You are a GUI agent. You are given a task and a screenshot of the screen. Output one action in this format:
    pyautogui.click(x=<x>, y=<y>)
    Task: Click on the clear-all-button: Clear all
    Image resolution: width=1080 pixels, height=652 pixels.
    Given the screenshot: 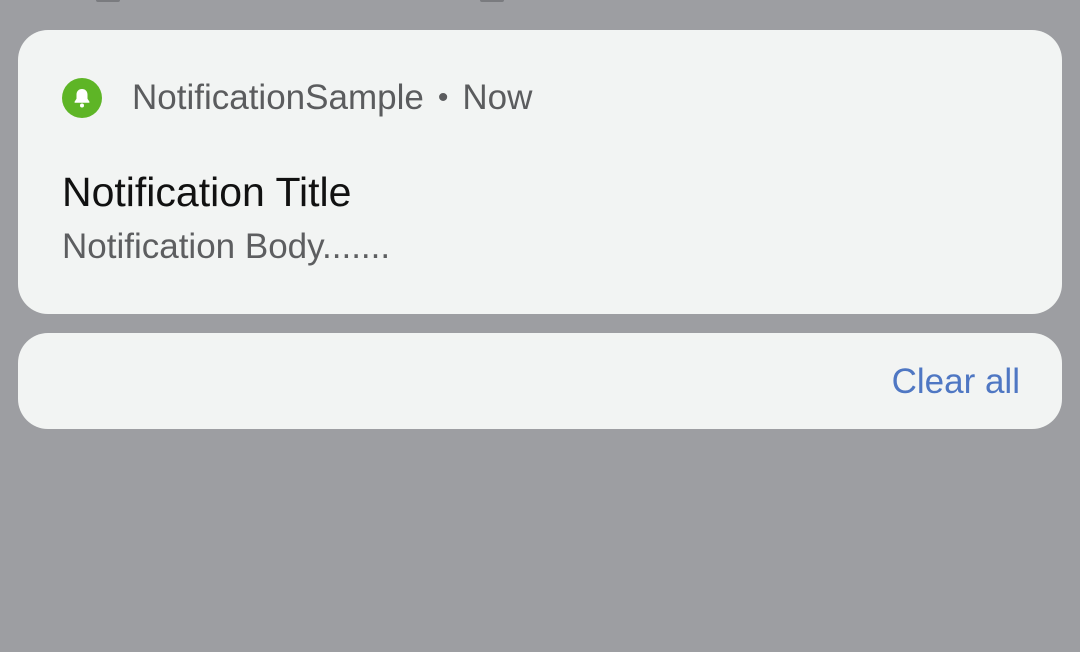 What is the action you would take?
    pyautogui.click(x=956, y=382)
    